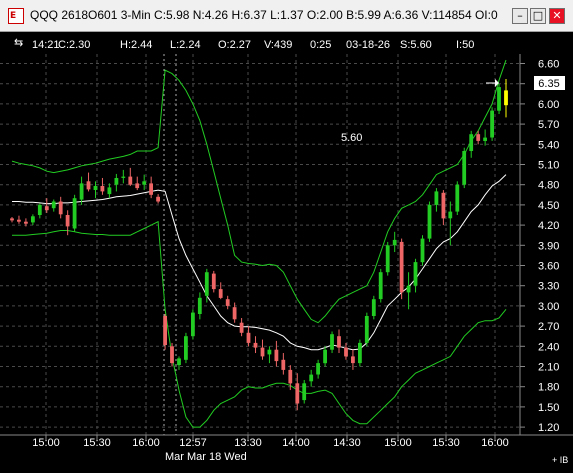 The image size is (573, 473). What do you see at coordinates (548, 287) in the screenshot?
I see `price-tick-label: 3.30` at bounding box center [548, 287].